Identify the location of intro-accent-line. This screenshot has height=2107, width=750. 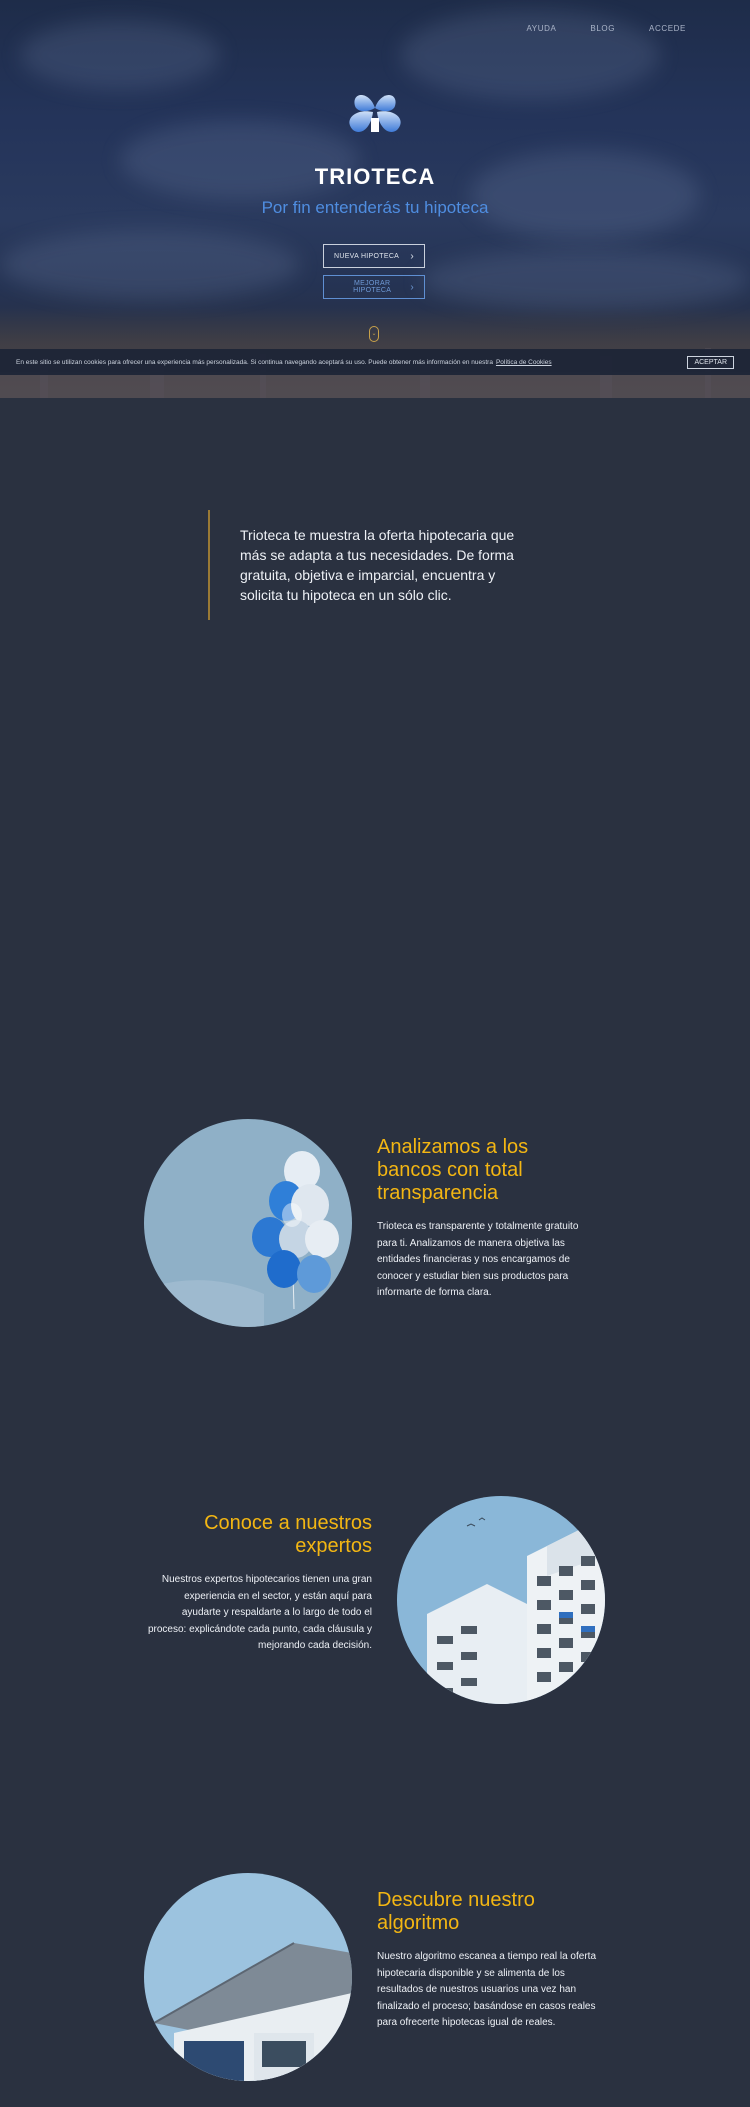
(209, 565).